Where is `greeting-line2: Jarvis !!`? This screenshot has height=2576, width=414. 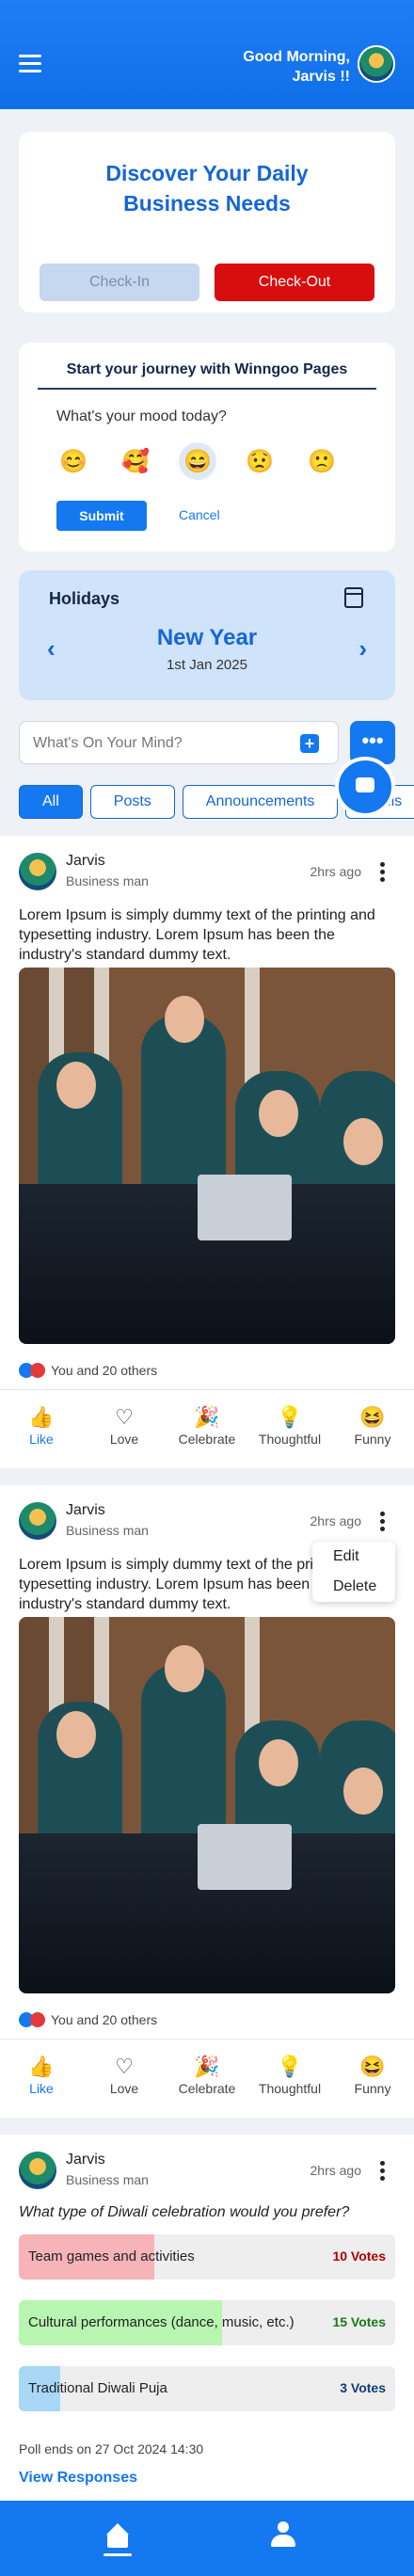 greeting-line2: Jarvis !! is located at coordinates (321, 77).